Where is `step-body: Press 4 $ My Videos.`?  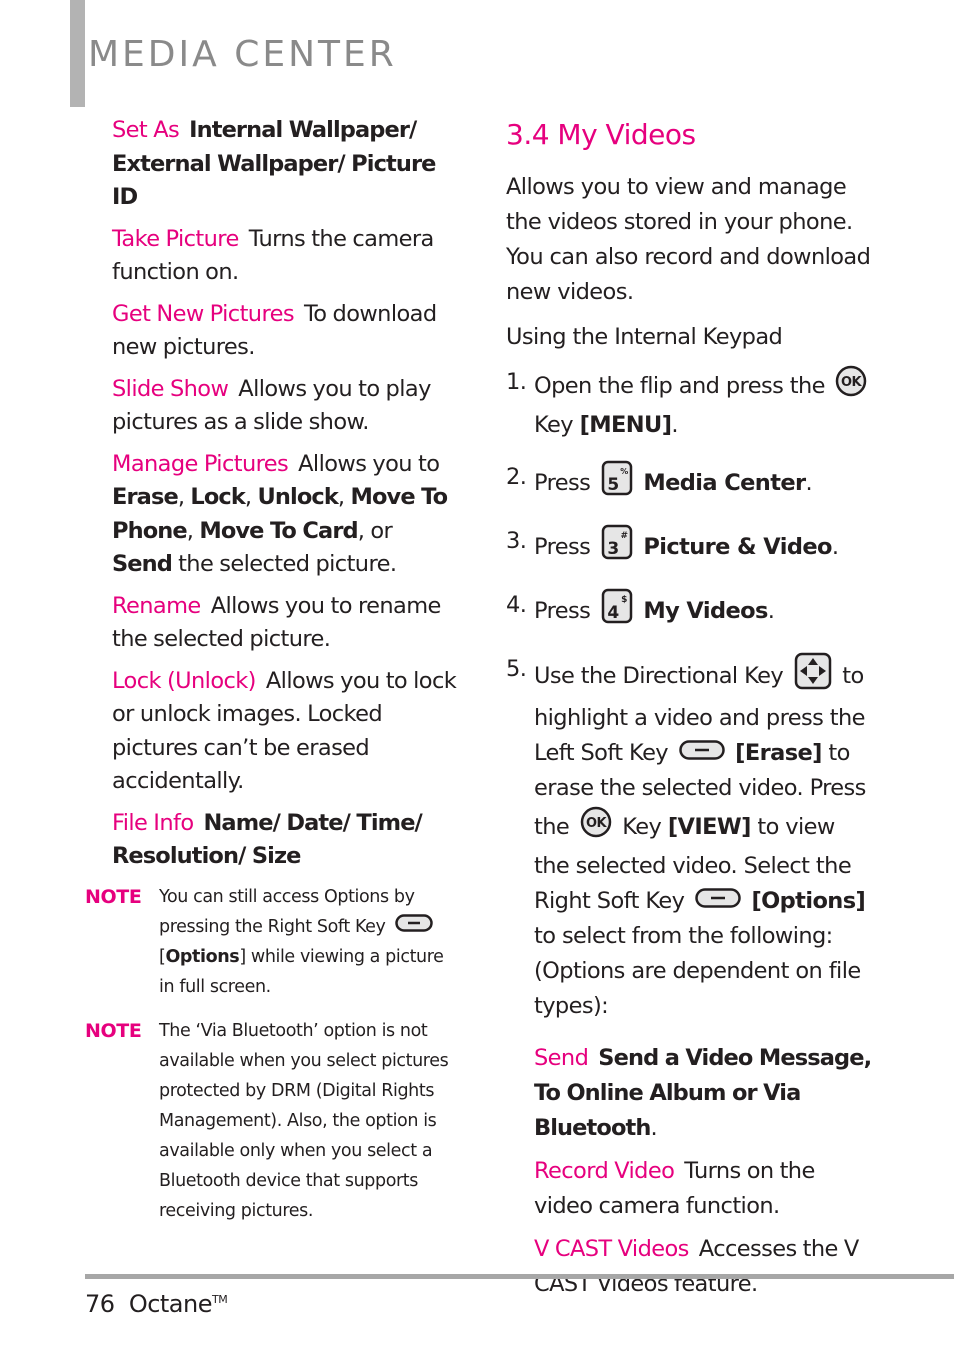 step-body: Press 4 $ My Videos. is located at coordinates (705, 611).